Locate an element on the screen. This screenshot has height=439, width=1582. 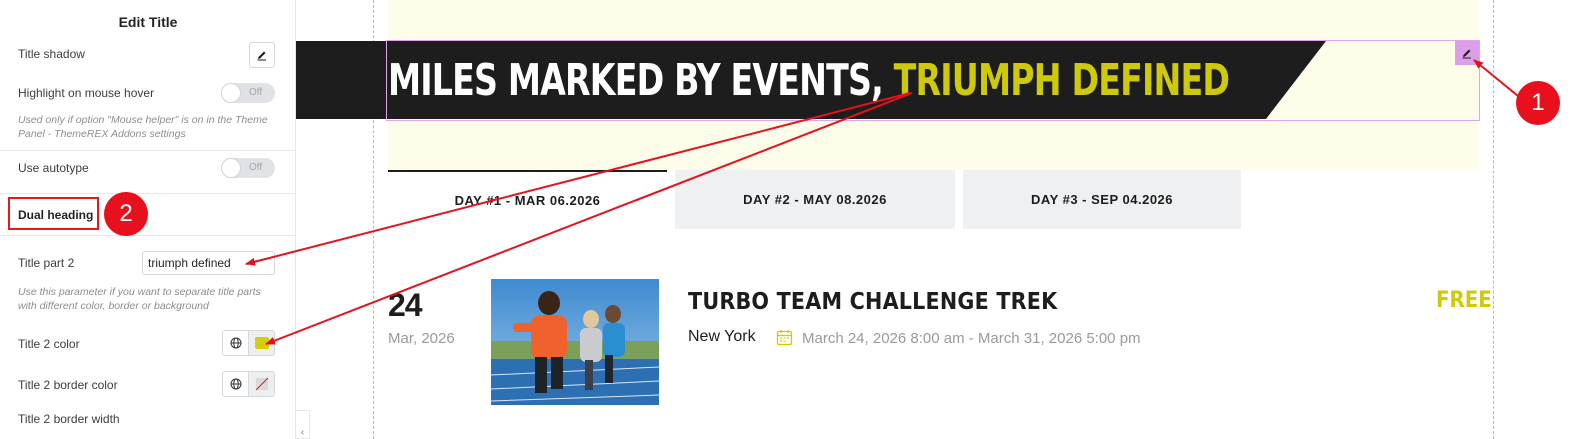
panel-title: Edit Title is located at coordinates (148, 22).